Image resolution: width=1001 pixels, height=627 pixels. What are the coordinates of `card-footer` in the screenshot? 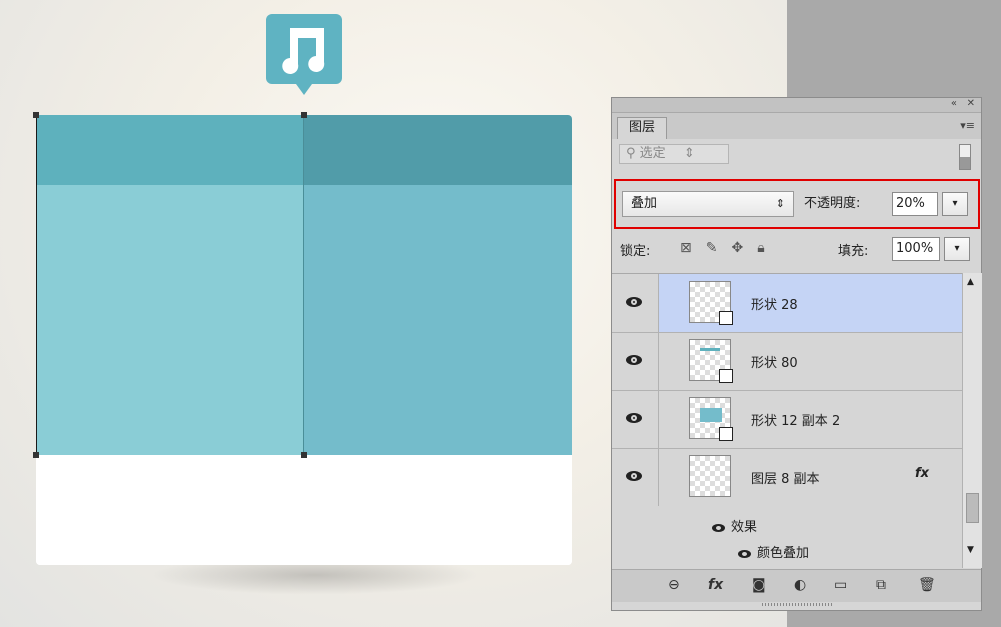 It's located at (304, 510).